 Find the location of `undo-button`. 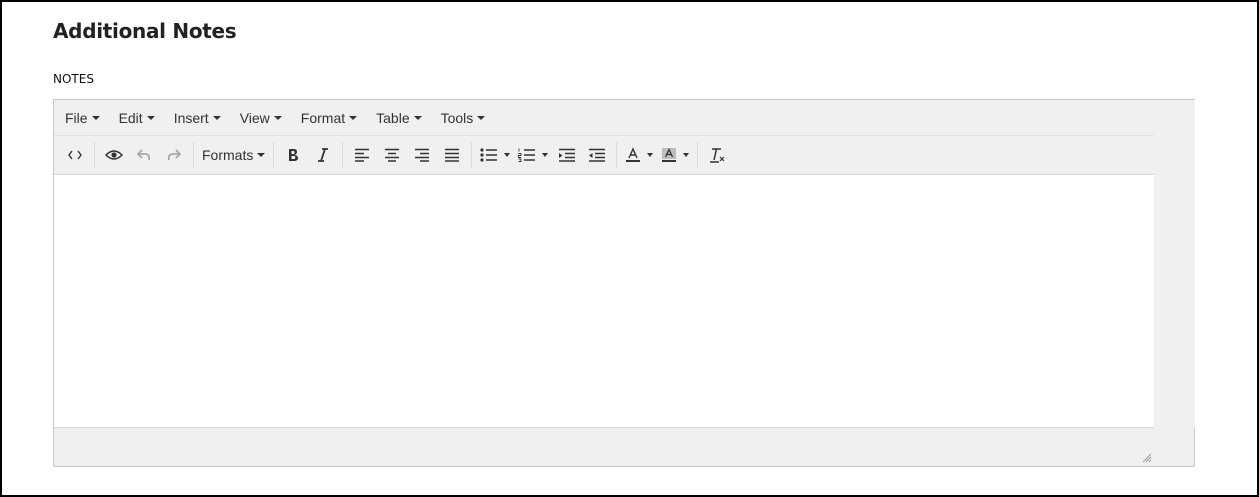

undo-button is located at coordinates (144, 155).